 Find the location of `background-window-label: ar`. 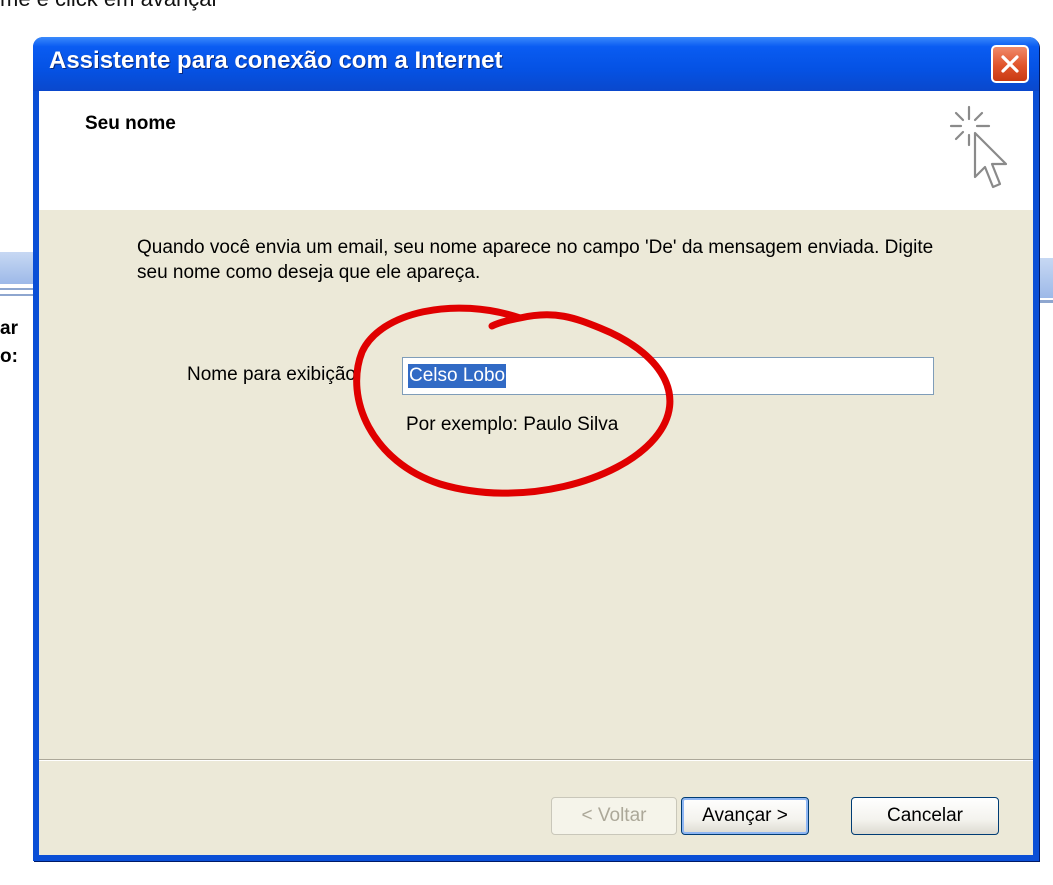

background-window-label: ar is located at coordinates (9, 328).